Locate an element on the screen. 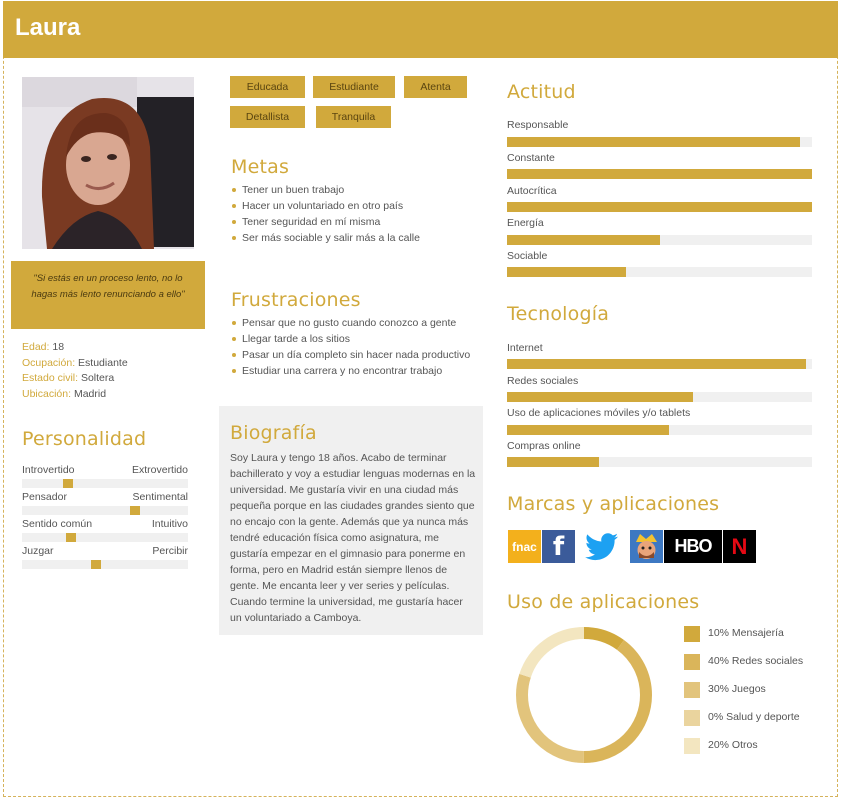 Image resolution: width=842 pixels, height=801 pixels. biography-title: Biografía is located at coordinates (273, 433).